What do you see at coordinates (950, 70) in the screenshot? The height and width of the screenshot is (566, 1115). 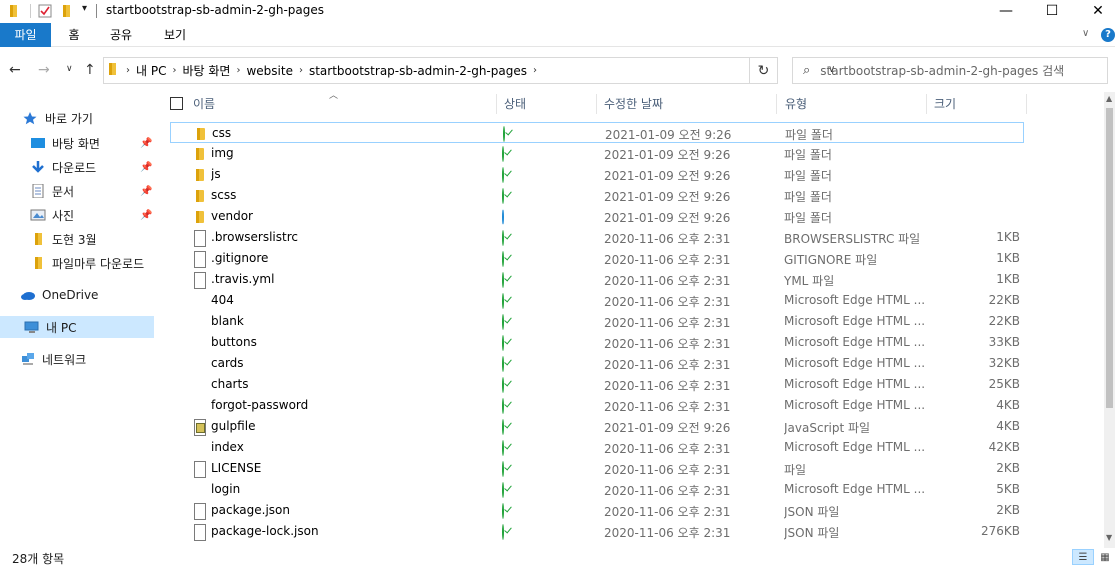 I see `search-input: ⌕ startbootstrap-sb-admin-2-gh-pages 검색` at bounding box center [950, 70].